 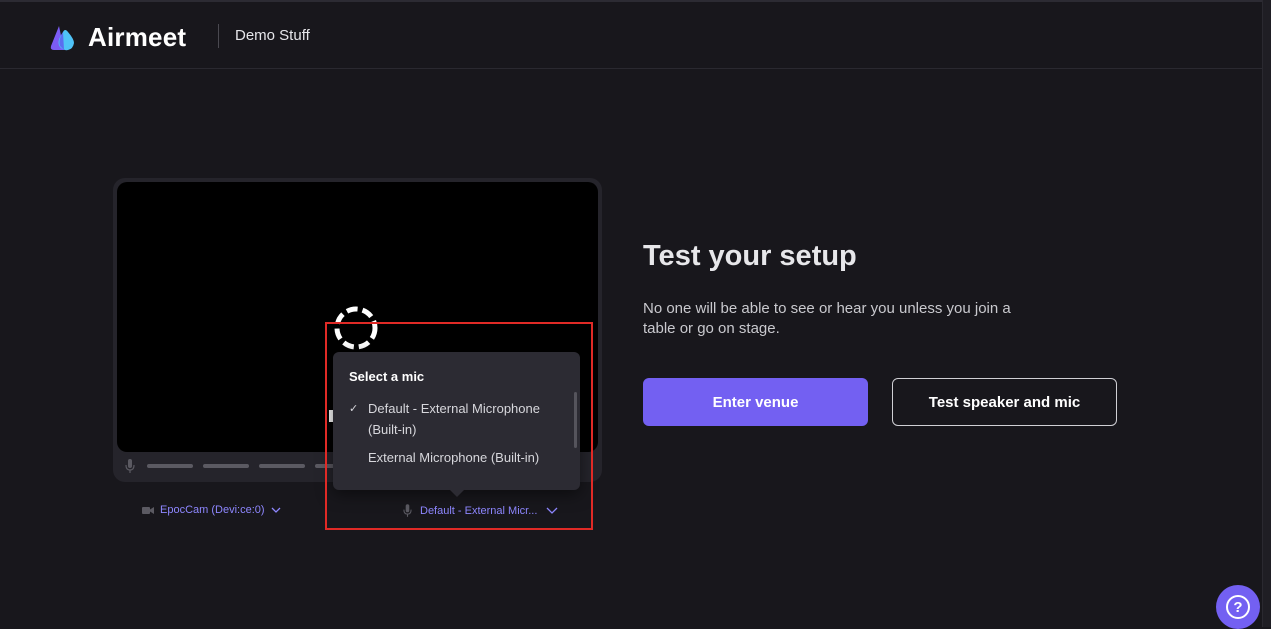 What do you see at coordinates (137, 37) in the screenshot?
I see `brand-name: Airmeet` at bounding box center [137, 37].